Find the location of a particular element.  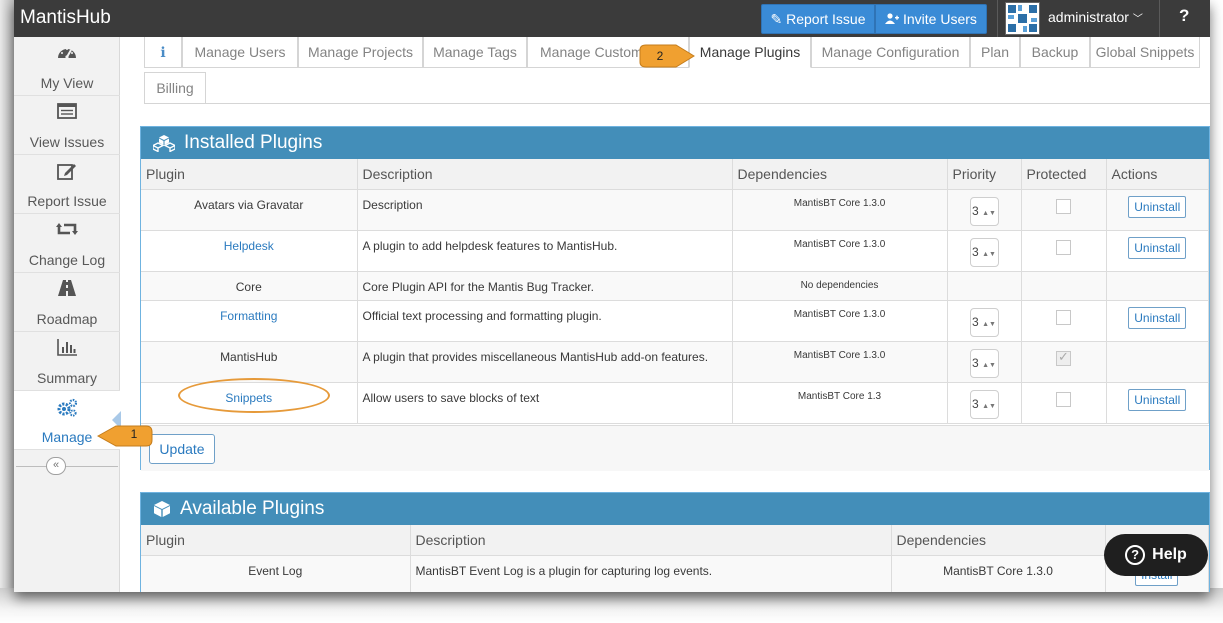

tab-global-snippets: Global Snippets is located at coordinates (1145, 52).